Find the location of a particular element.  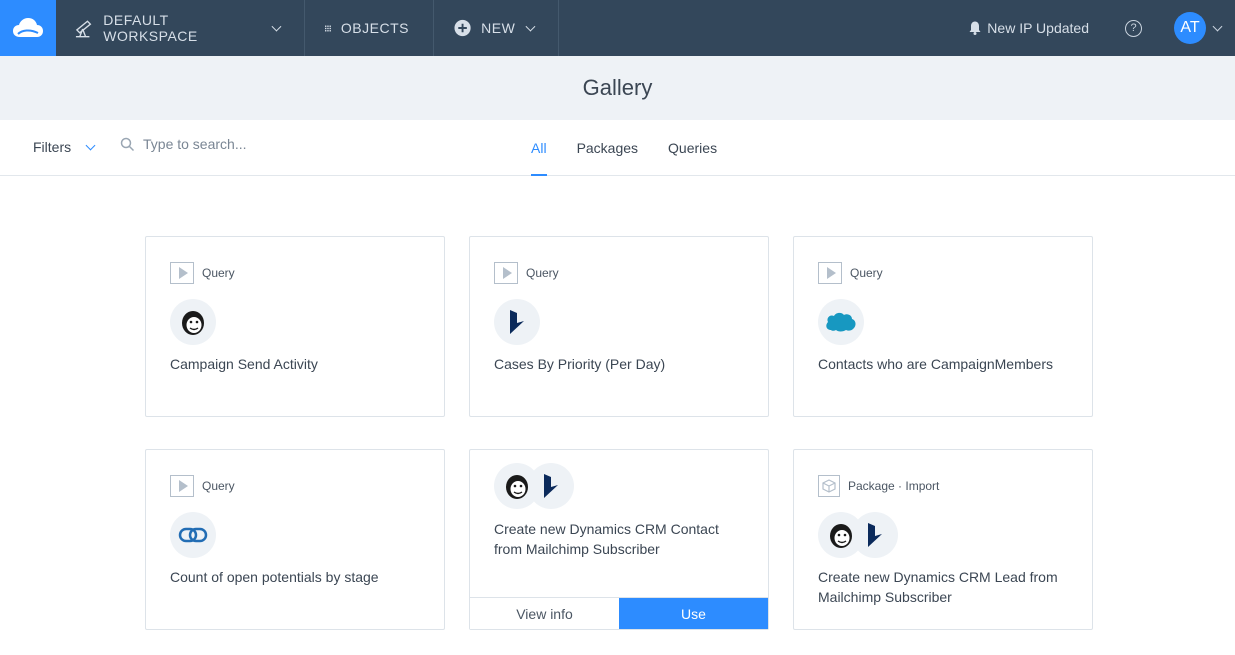

use-button: Use is located at coordinates (693, 613).